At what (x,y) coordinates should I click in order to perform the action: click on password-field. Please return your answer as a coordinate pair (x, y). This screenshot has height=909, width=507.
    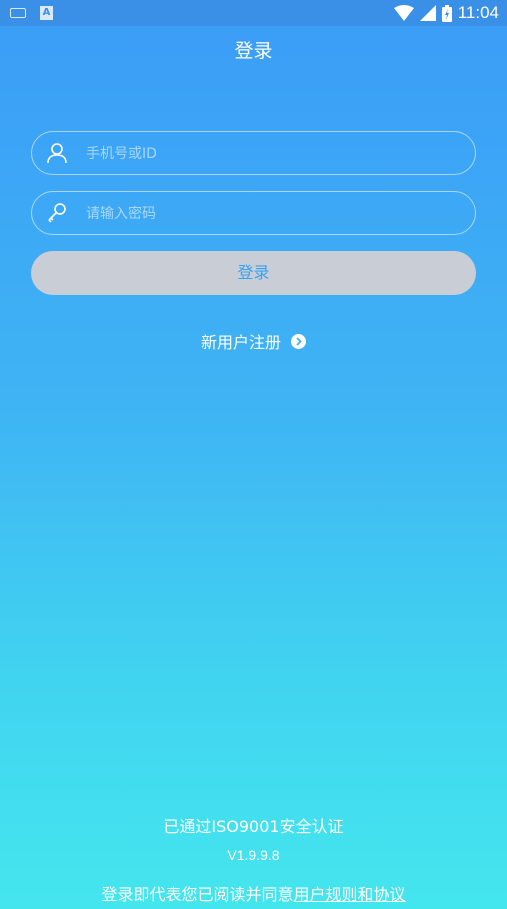
    Looking at the image, I should click on (253, 213).